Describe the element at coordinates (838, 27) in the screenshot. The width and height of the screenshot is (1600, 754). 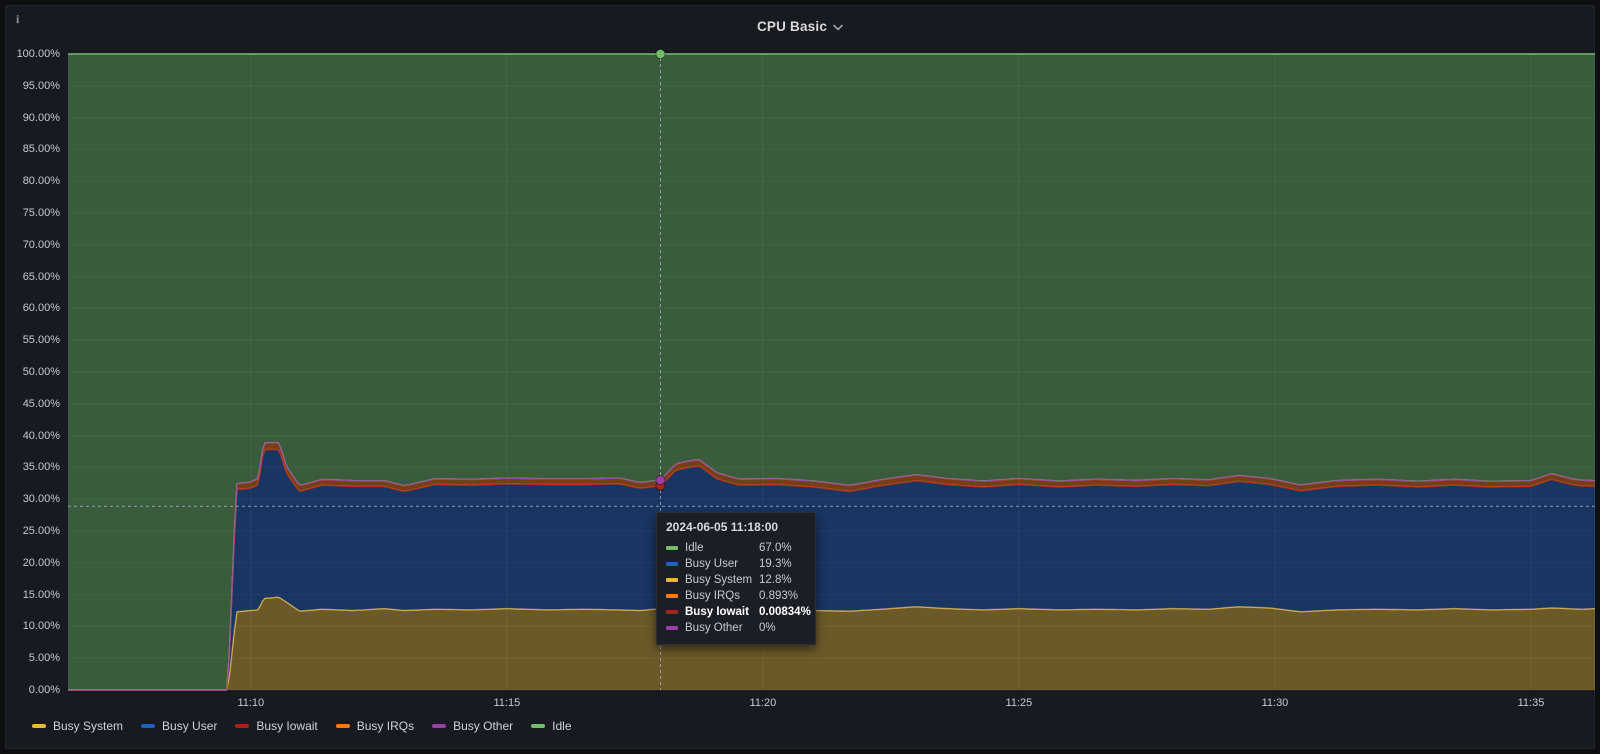
I see `chevron-down-icon` at that location.